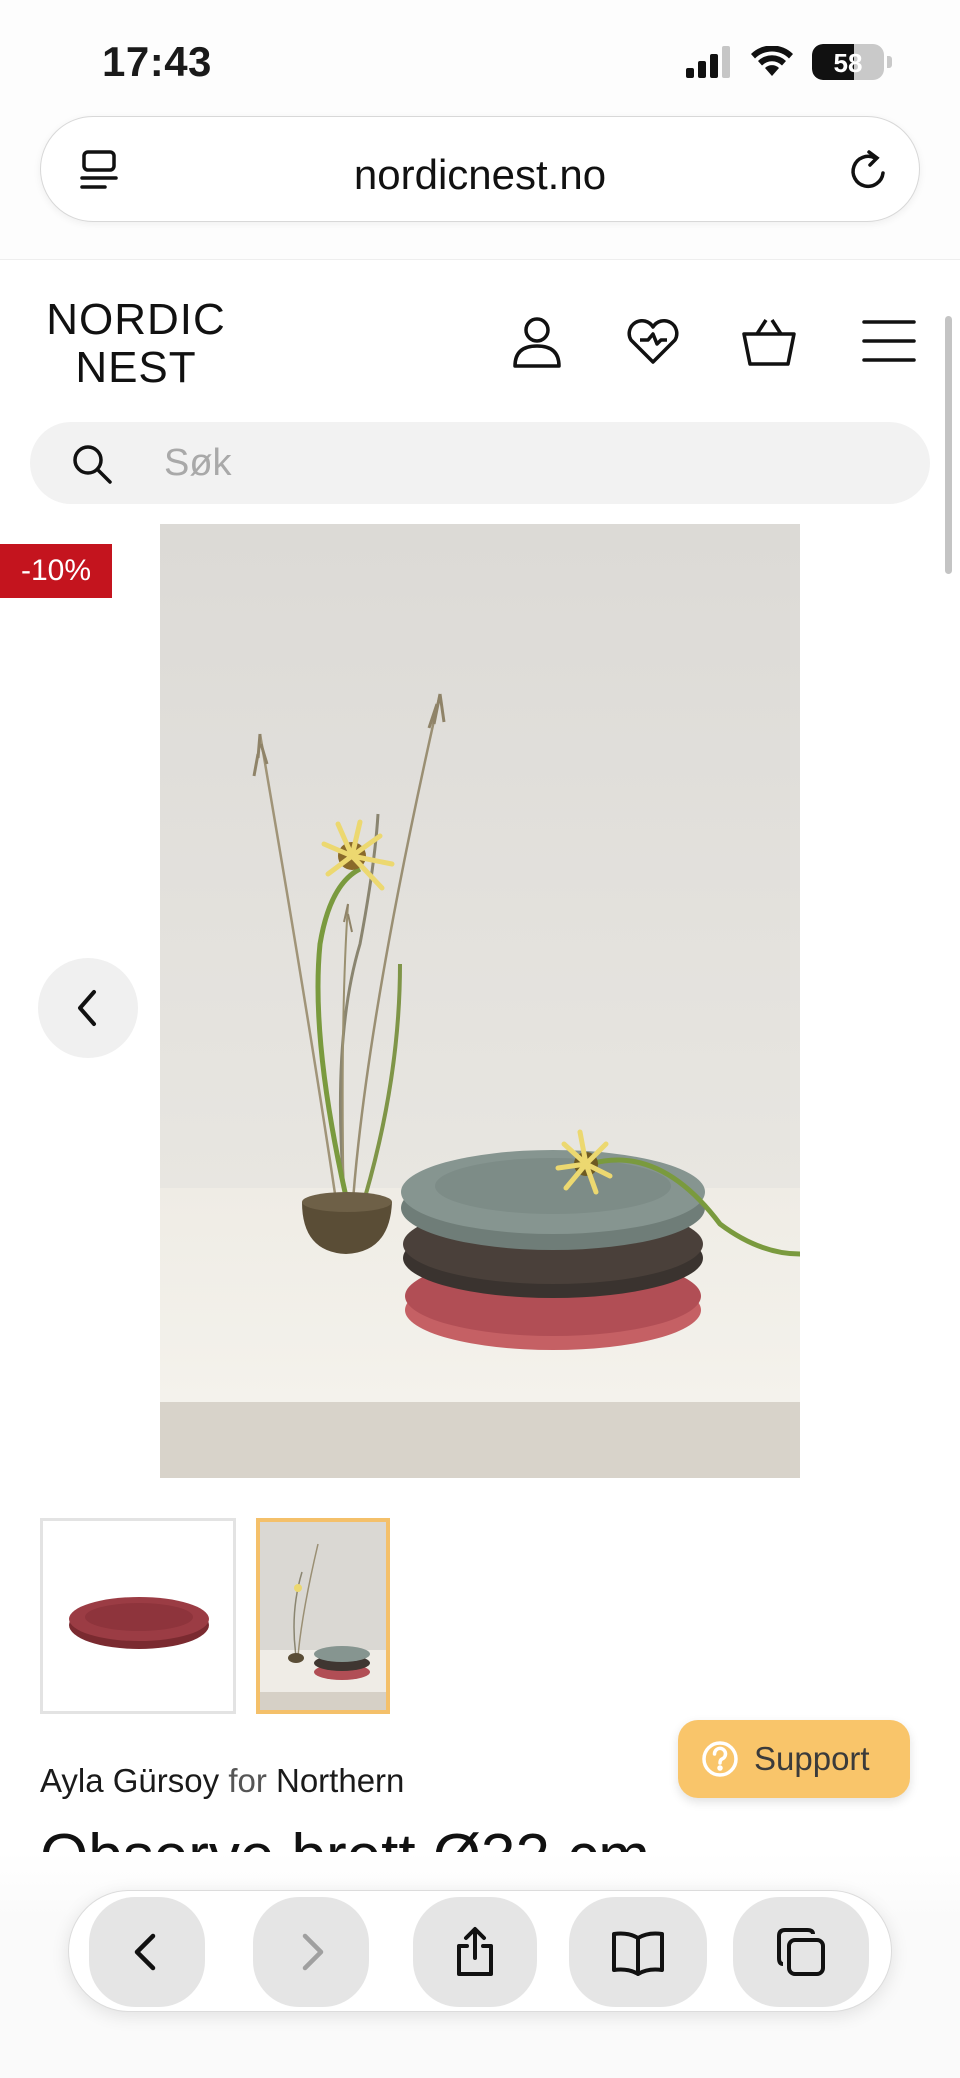 The height and width of the screenshot is (2078, 960). What do you see at coordinates (708, 62) in the screenshot?
I see `cellular-signal-icon` at bounding box center [708, 62].